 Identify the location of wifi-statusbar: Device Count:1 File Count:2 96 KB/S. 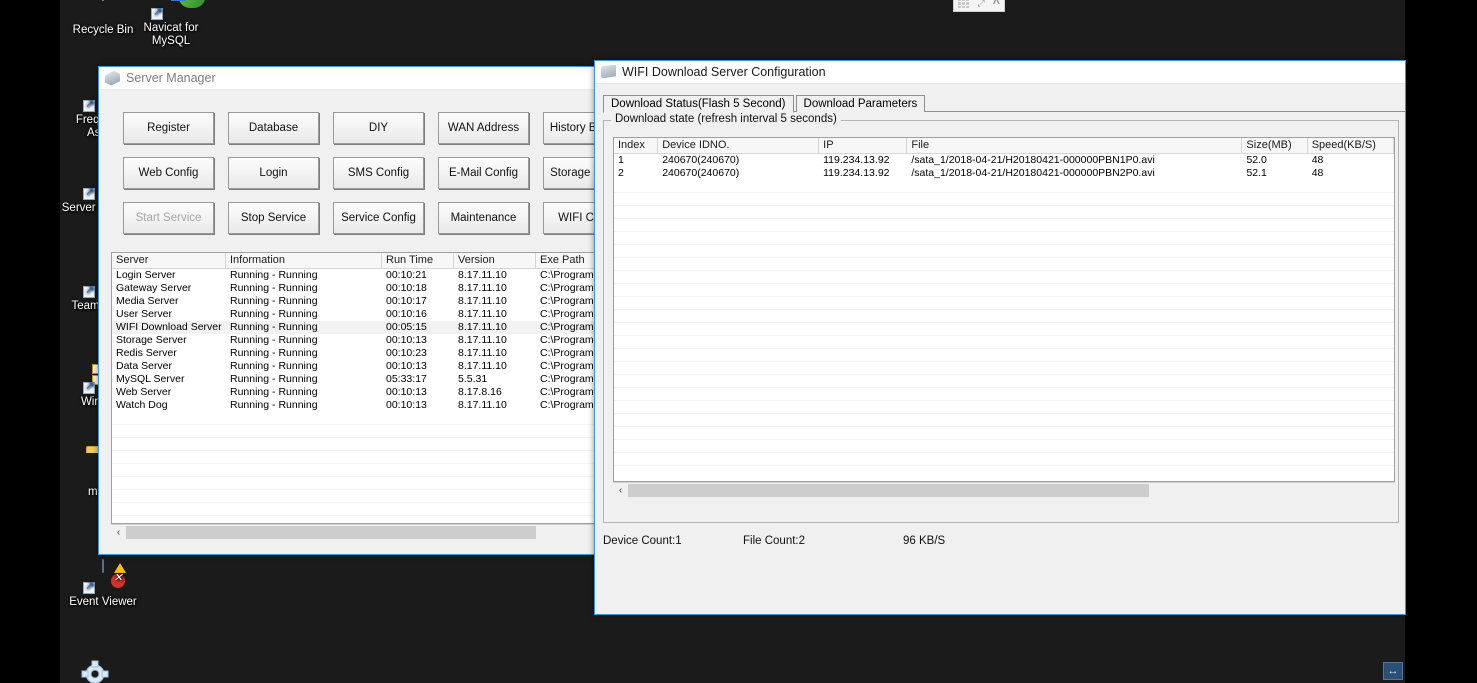
(1000, 535).